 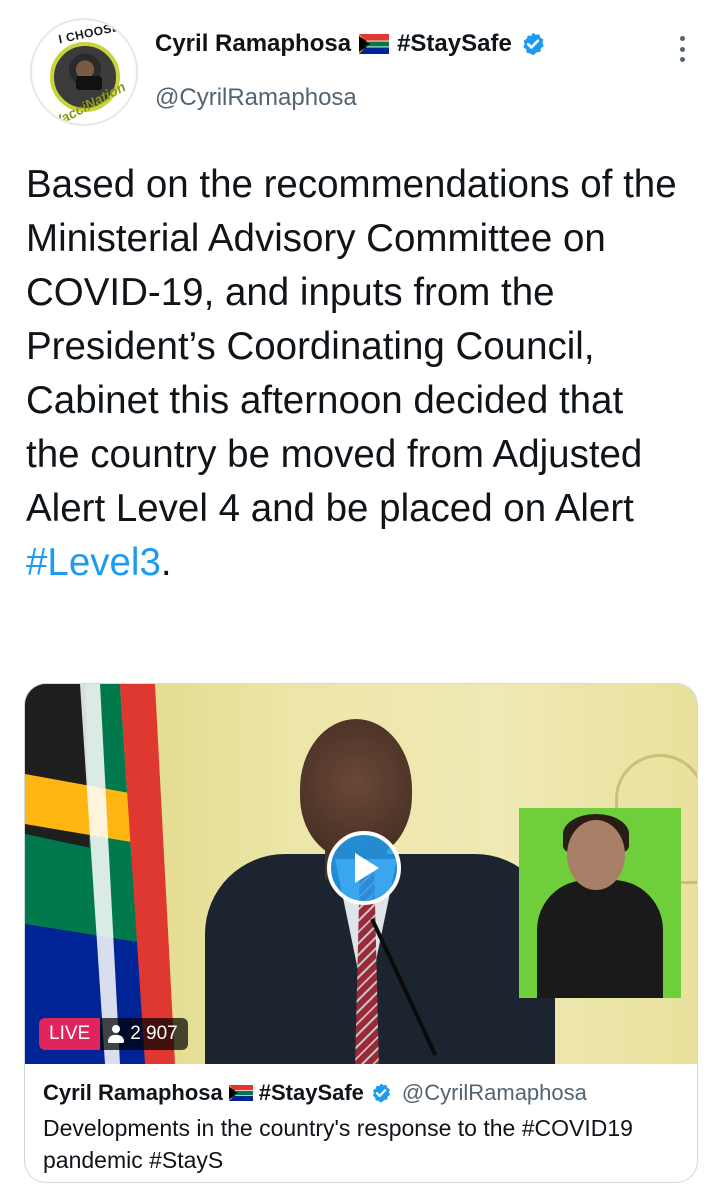 What do you see at coordinates (311, 1092) in the screenshot?
I see `card-author-hashtag: #StaySafe` at bounding box center [311, 1092].